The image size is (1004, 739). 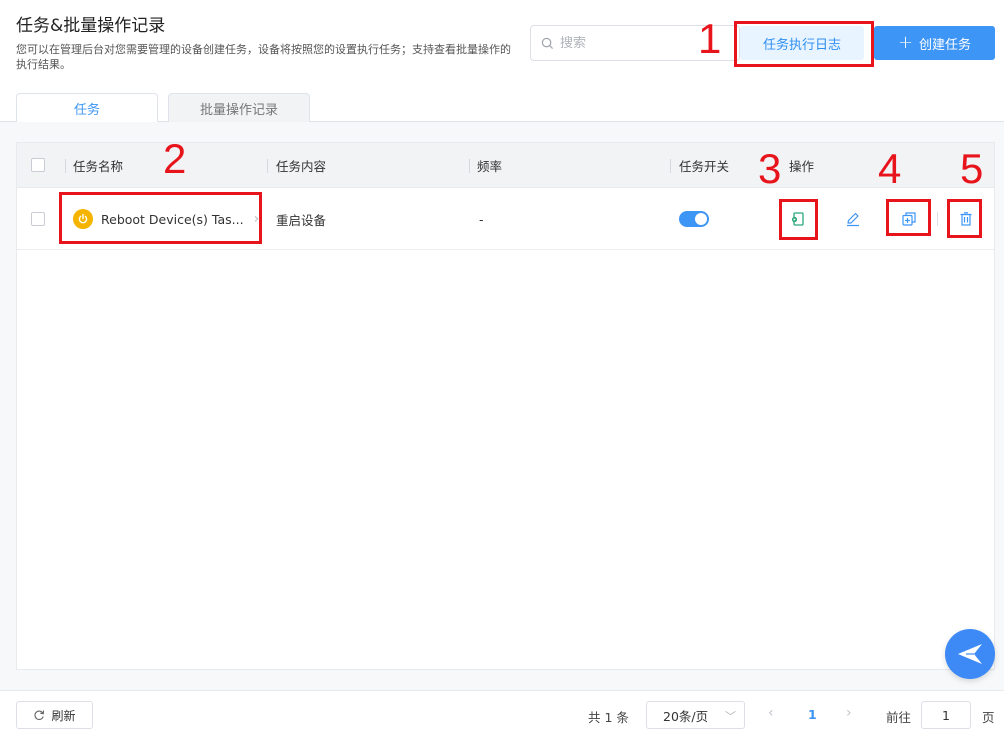 I want to click on paper-plane-icon, so click(x=970, y=654).